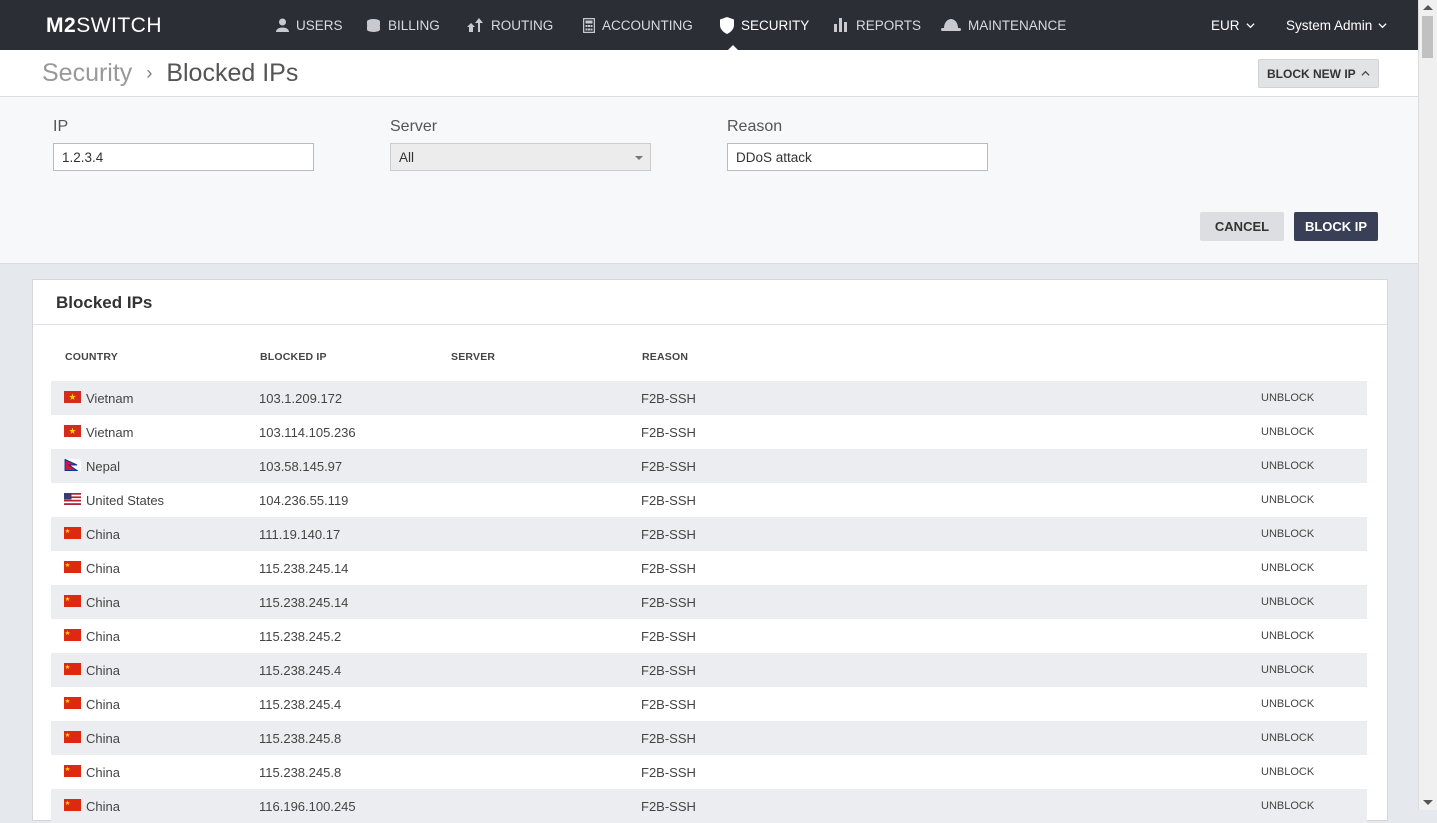  I want to click on nav-maintenance: MAINTENANCE, so click(1003, 25).